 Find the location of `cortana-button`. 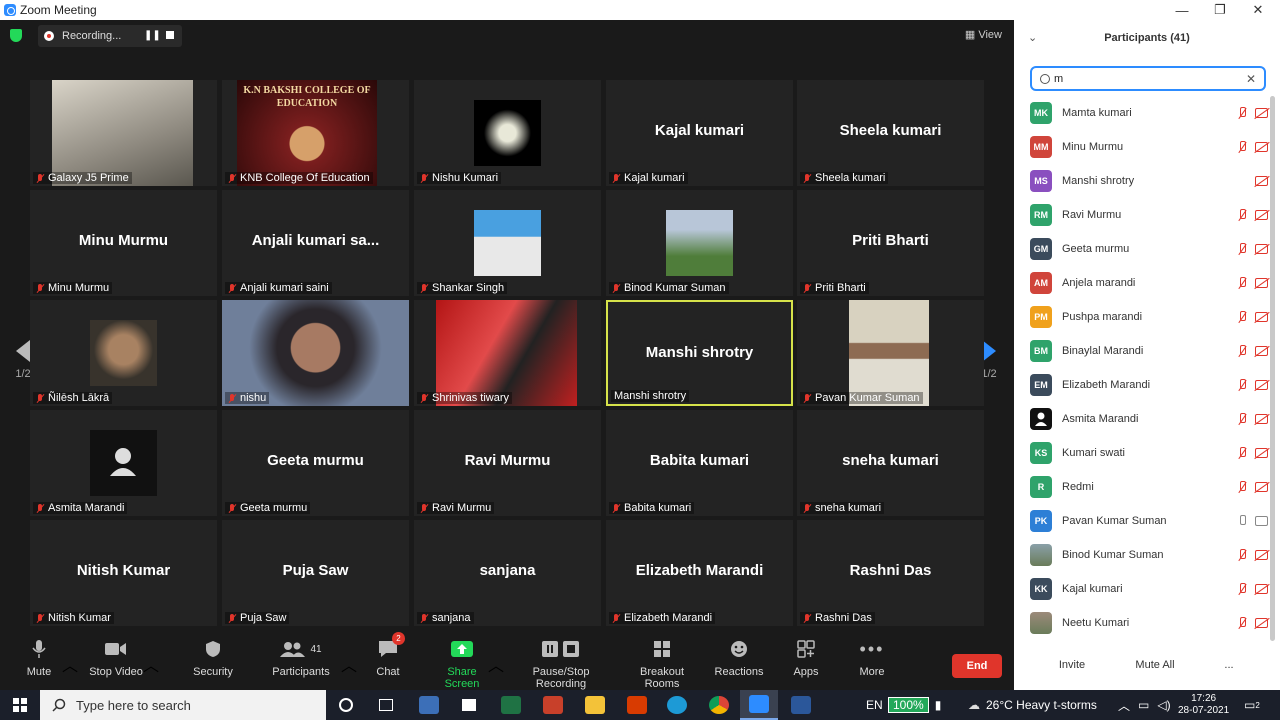

cortana-button is located at coordinates (346, 705).